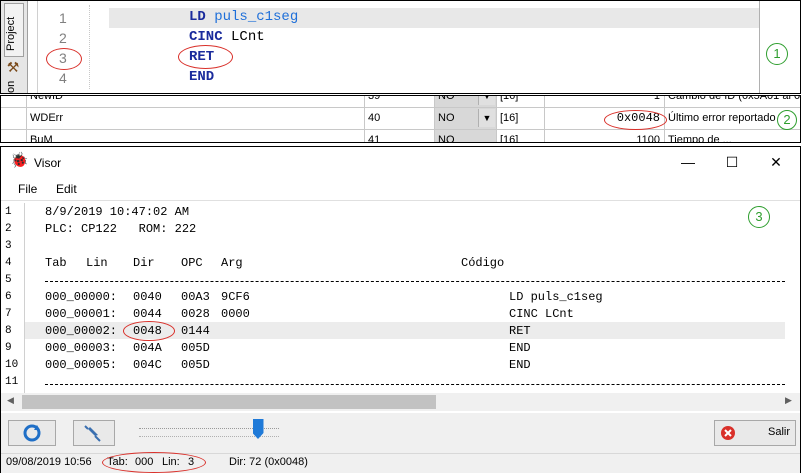 This screenshot has height=473, width=801. Describe the element at coordinates (205, 57) in the screenshot. I see `ret-highlight-oval` at that location.